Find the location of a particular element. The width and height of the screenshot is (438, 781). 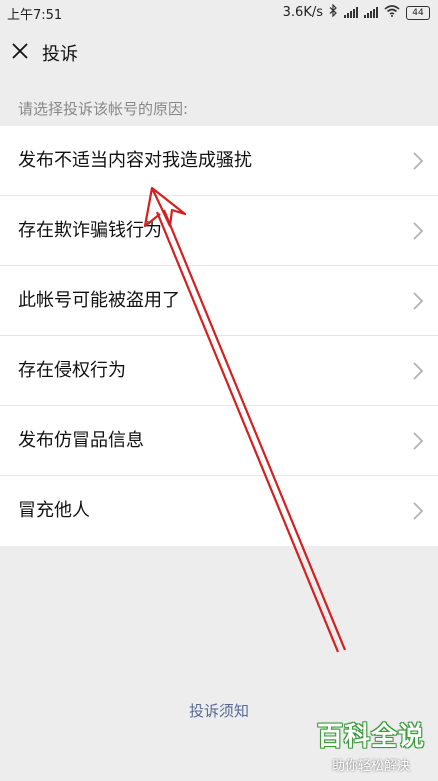

network-speed: 3.6K/s is located at coordinates (302, 12).